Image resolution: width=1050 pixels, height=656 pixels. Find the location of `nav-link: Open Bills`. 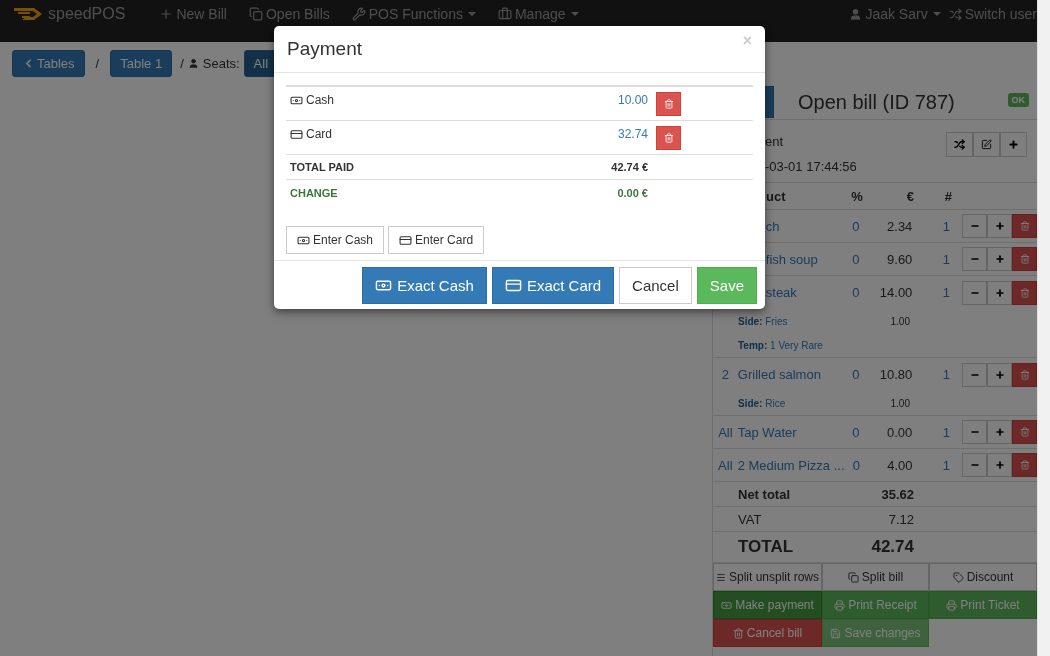

nav-link: Open Bills is located at coordinates (289, 14).